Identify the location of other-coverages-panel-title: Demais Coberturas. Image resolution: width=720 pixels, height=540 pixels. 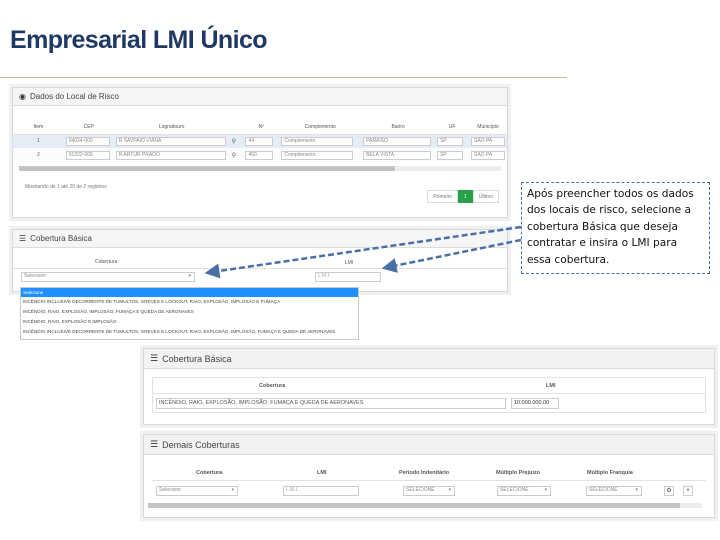
(201, 444).